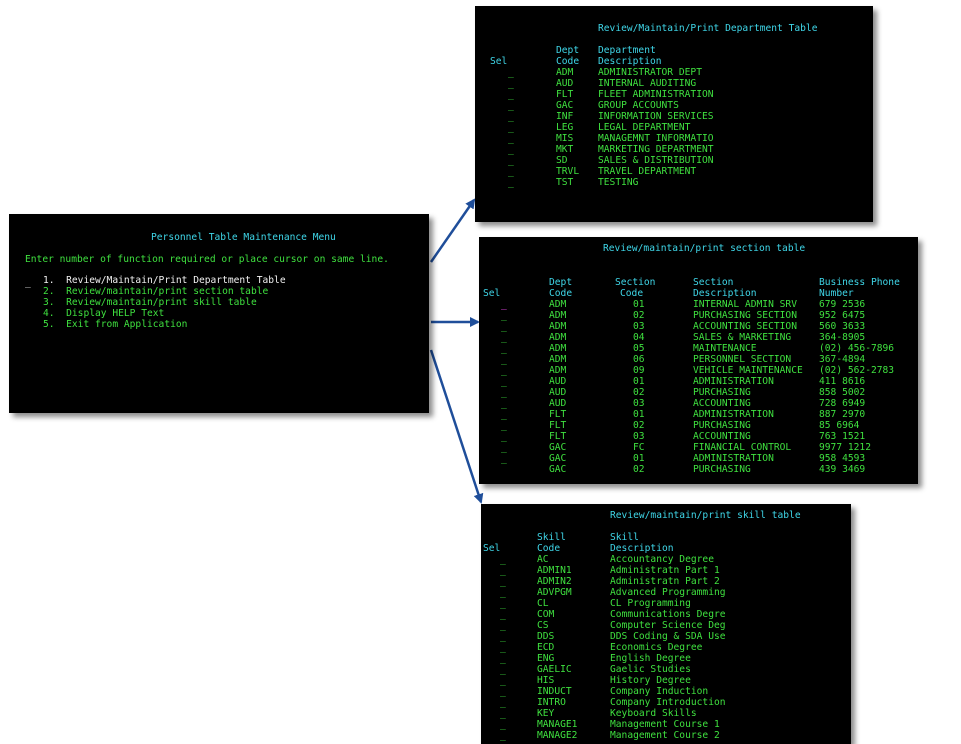 The height and width of the screenshot is (744, 961). What do you see at coordinates (725, 348) in the screenshot?
I see `section-description: MAINTENANCE` at bounding box center [725, 348].